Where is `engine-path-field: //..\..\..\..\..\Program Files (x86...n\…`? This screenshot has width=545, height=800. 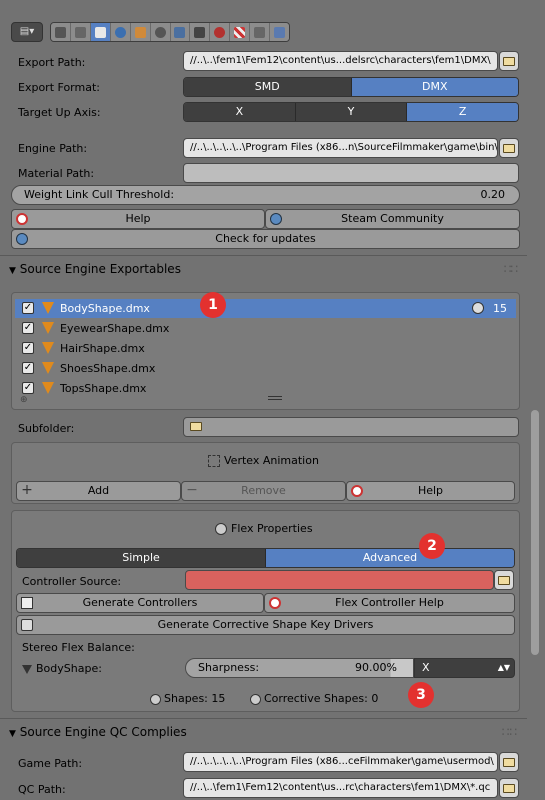
engine-path-field: //..\..\..\..\..\Program Files (x86...n\… is located at coordinates (340, 148).